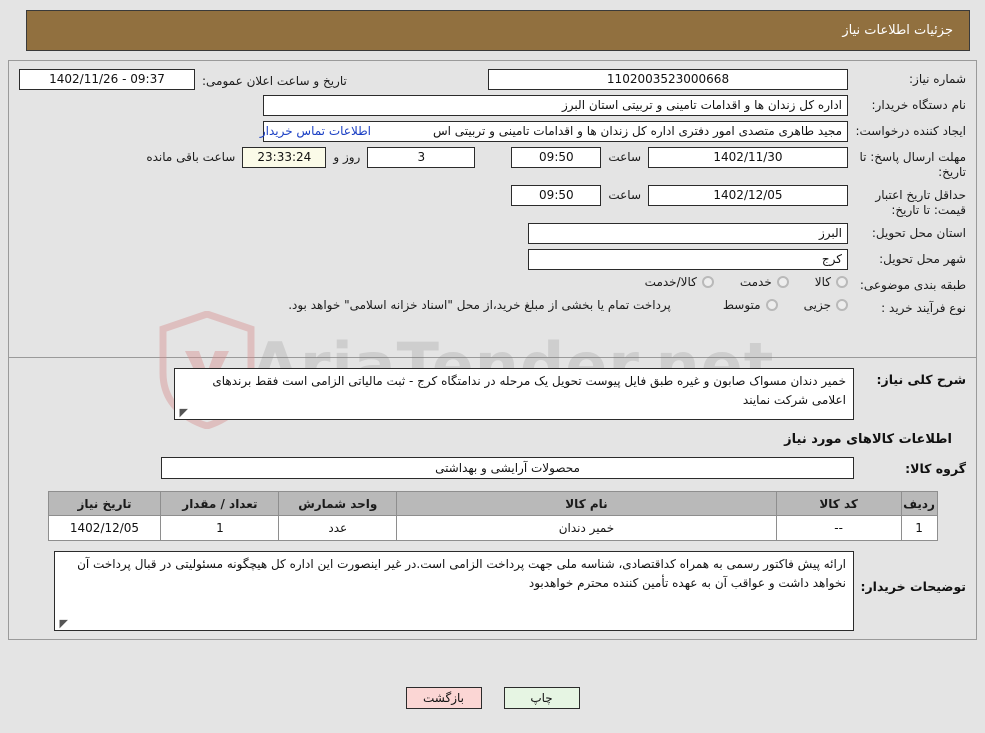 The height and width of the screenshot is (733, 985). I want to click on need-number-label: شماره نیاز:, so click(937, 79).